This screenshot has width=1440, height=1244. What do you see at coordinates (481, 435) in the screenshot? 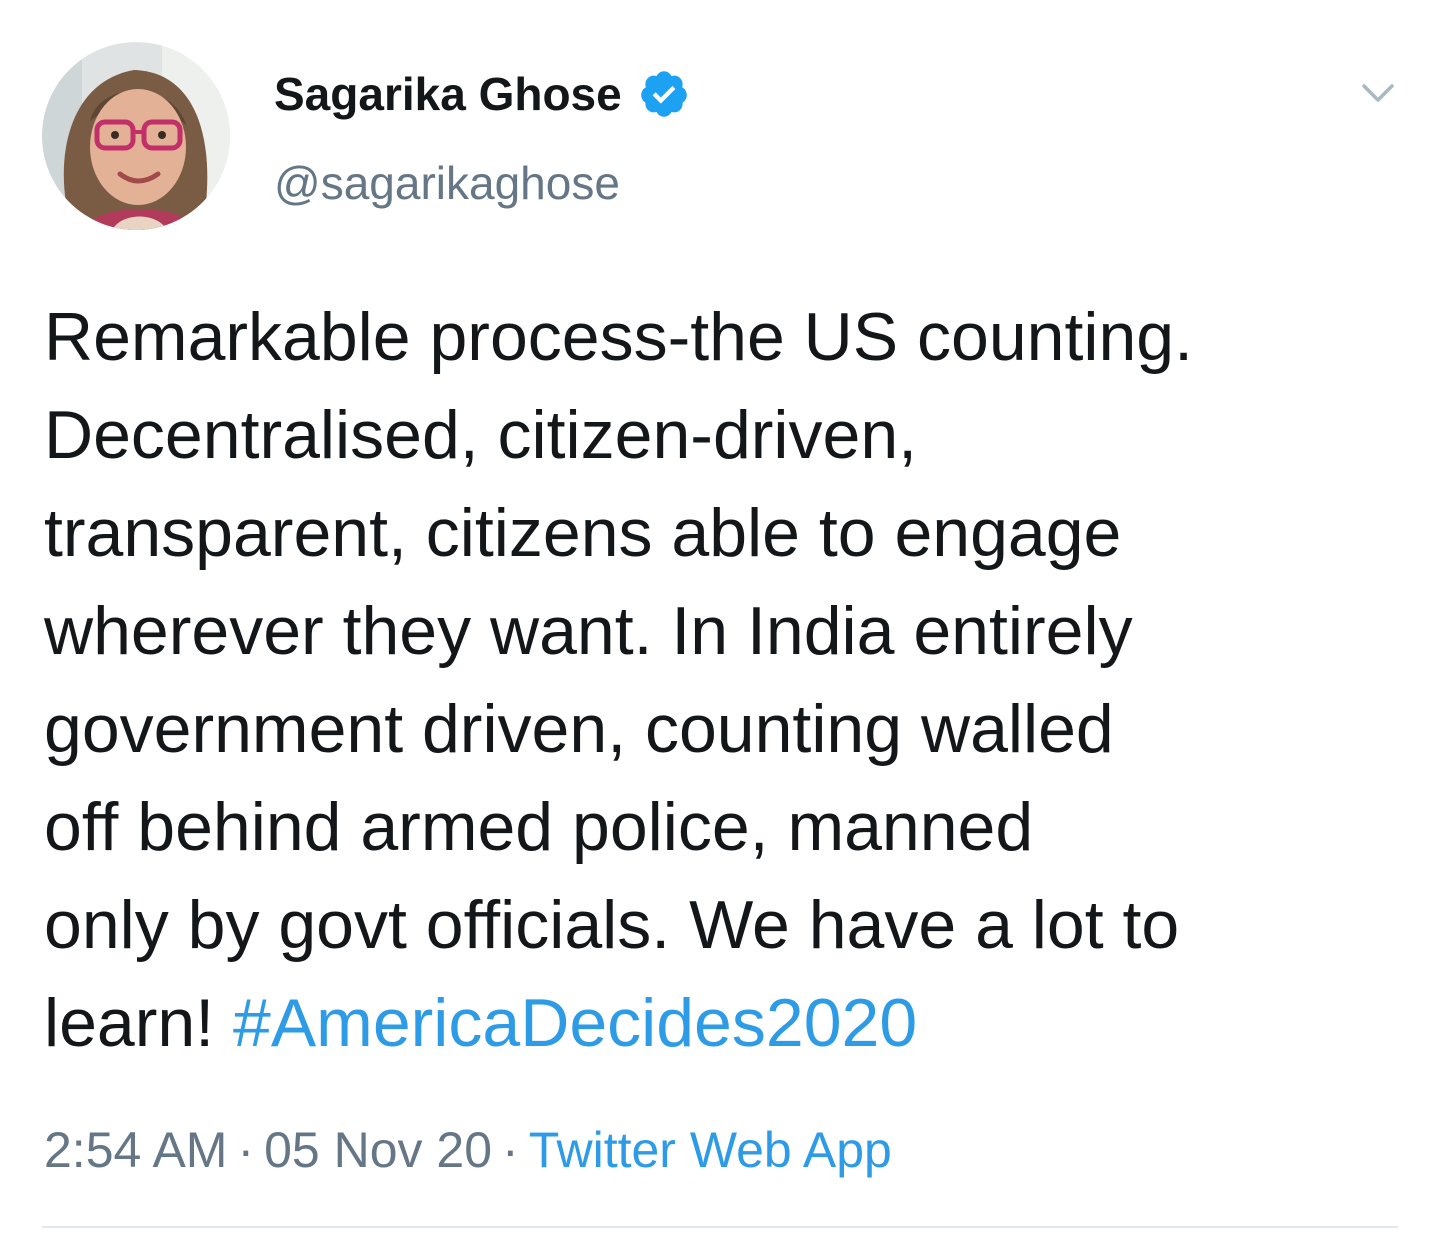
I see `tweet-text-line: Decentralised, citizen-driven,` at bounding box center [481, 435].